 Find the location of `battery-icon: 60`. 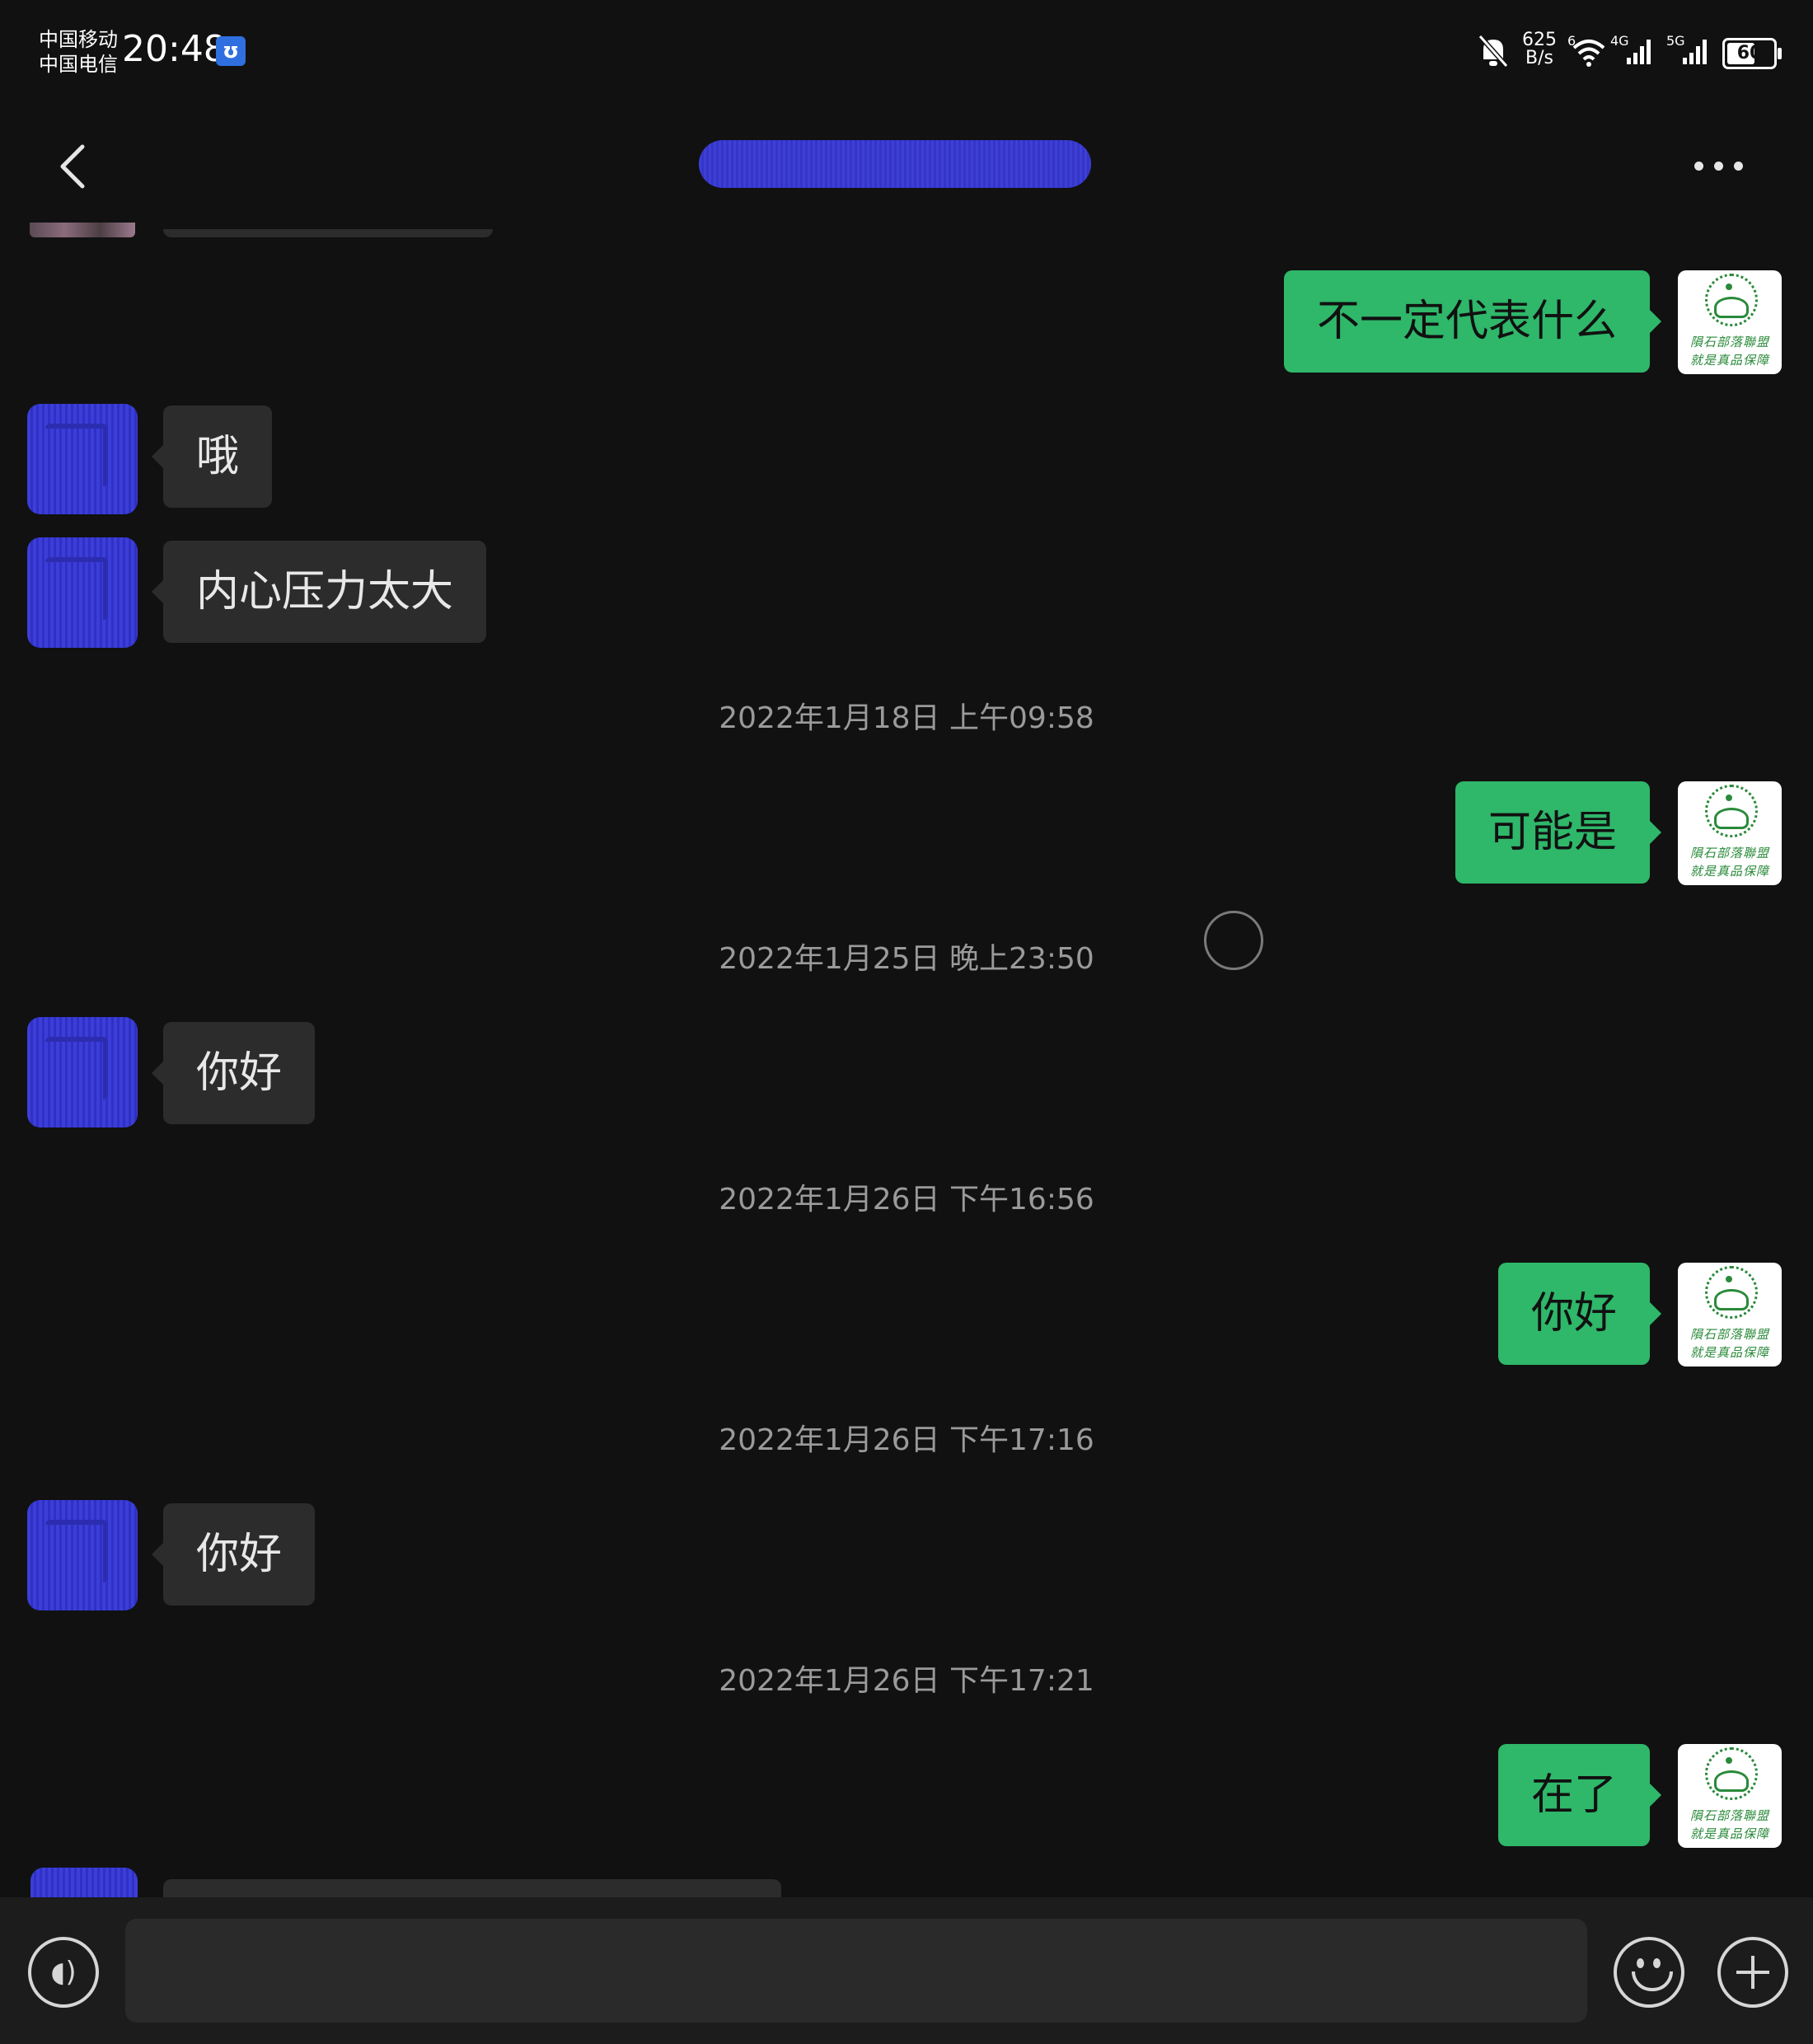

battery-icon: 60 is located at coordinates (1752, 53).